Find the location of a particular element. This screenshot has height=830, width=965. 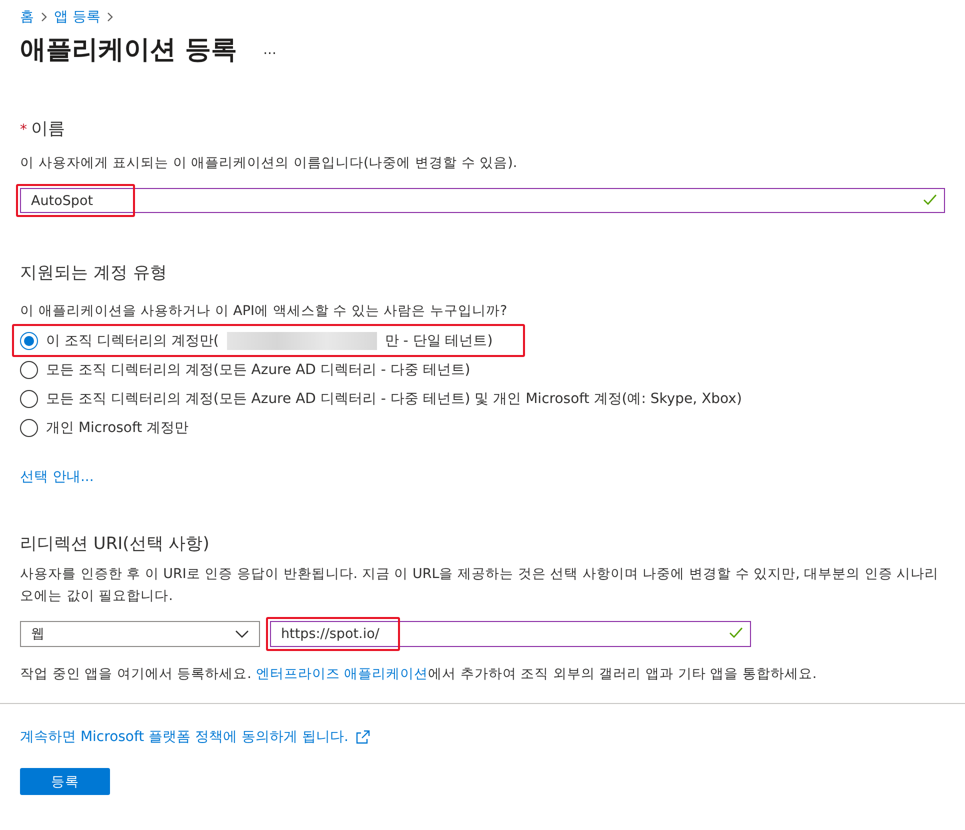

note-text: 작업 중인 앱을 여기에서 등록하세요. 엔터프라이즈 애플리케이션에서 추가하여 조직 외부의 갤러리 앱과 기타 앱을 통합하세요. is located at coordinates (419, 674).